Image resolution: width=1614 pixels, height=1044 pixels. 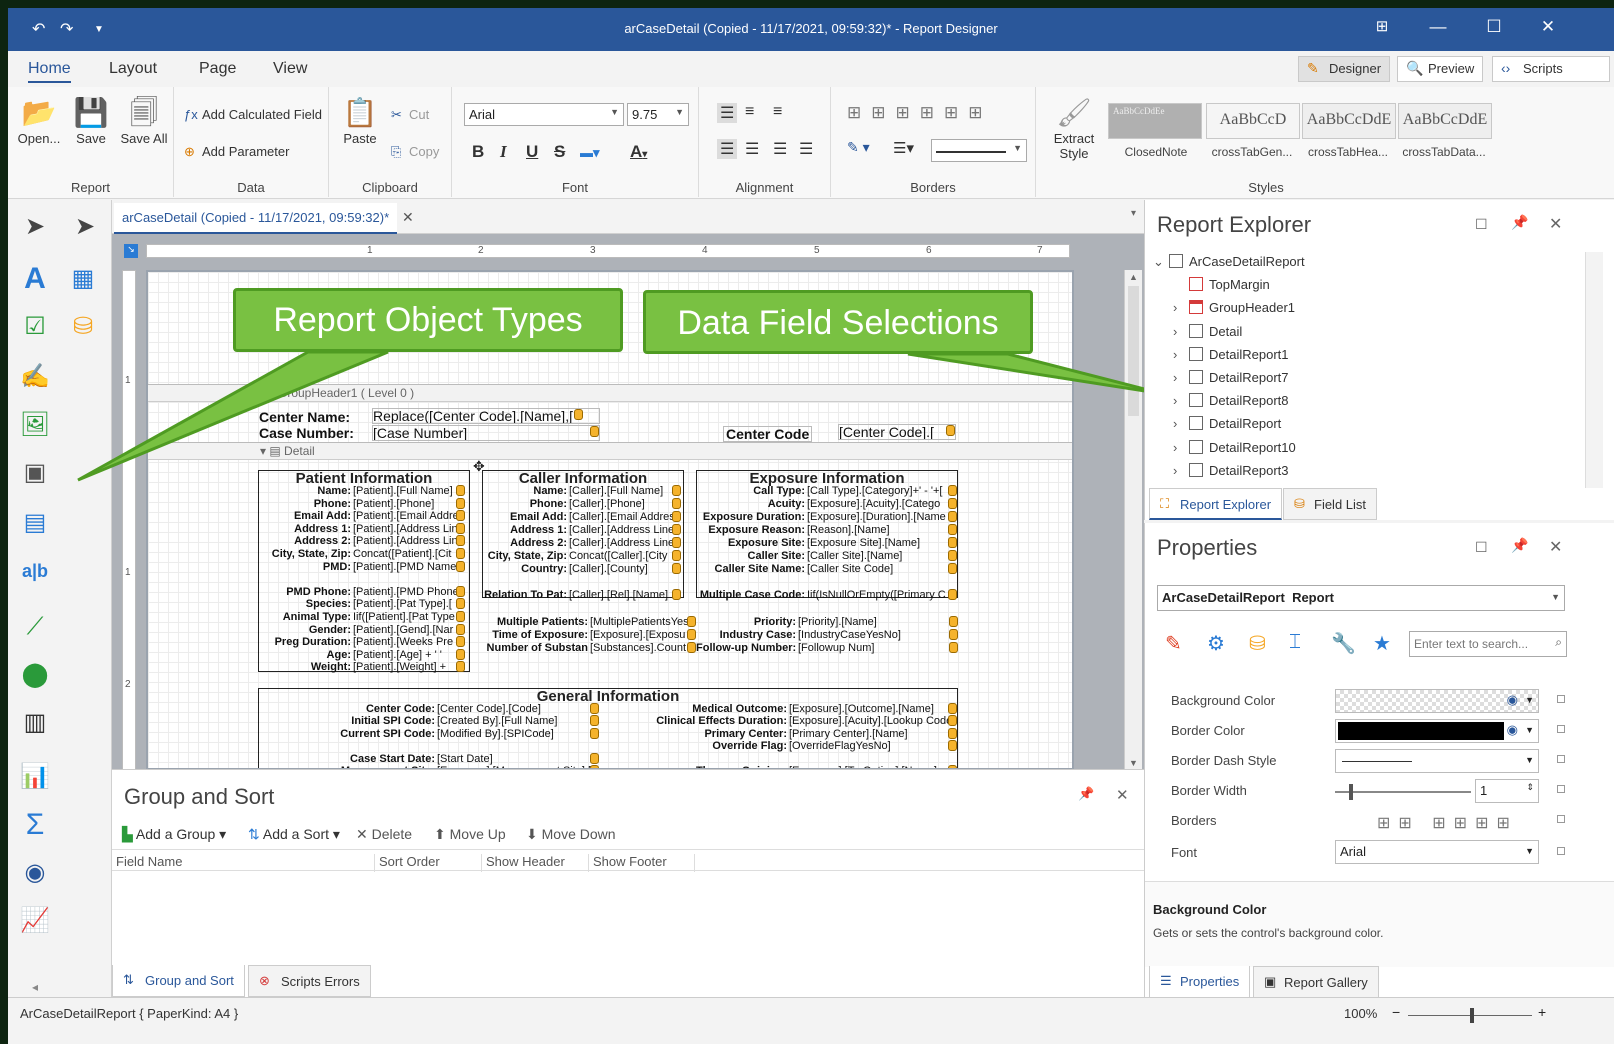 I want to click on add-group-button: ▙ Add a Group ▾, so click(x=174, y=834).